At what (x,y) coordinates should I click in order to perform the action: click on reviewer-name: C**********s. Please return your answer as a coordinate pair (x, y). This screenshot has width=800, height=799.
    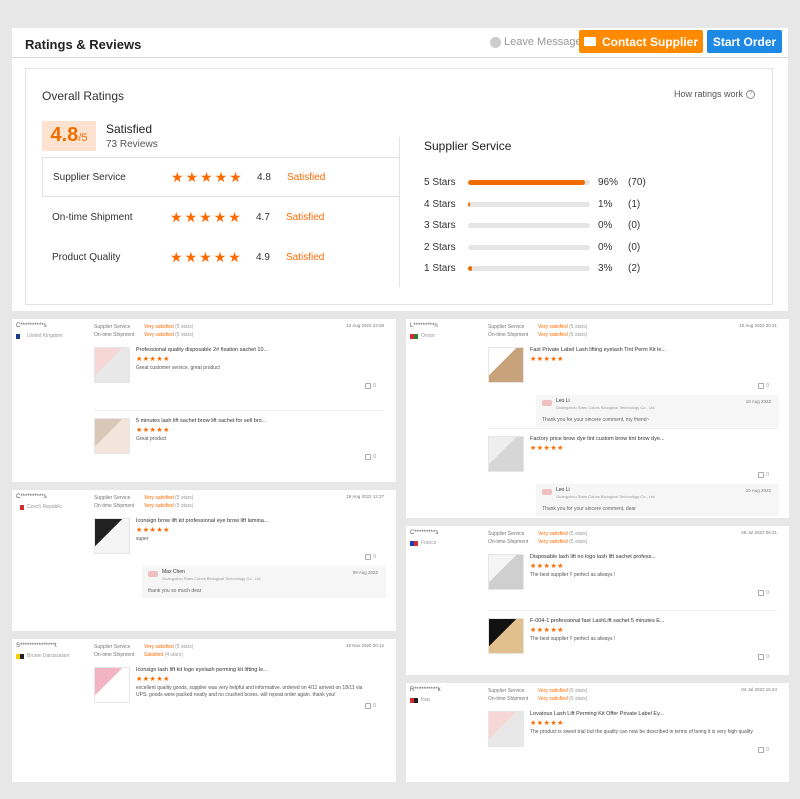
    Looking at the image, I should click on (31, 326).